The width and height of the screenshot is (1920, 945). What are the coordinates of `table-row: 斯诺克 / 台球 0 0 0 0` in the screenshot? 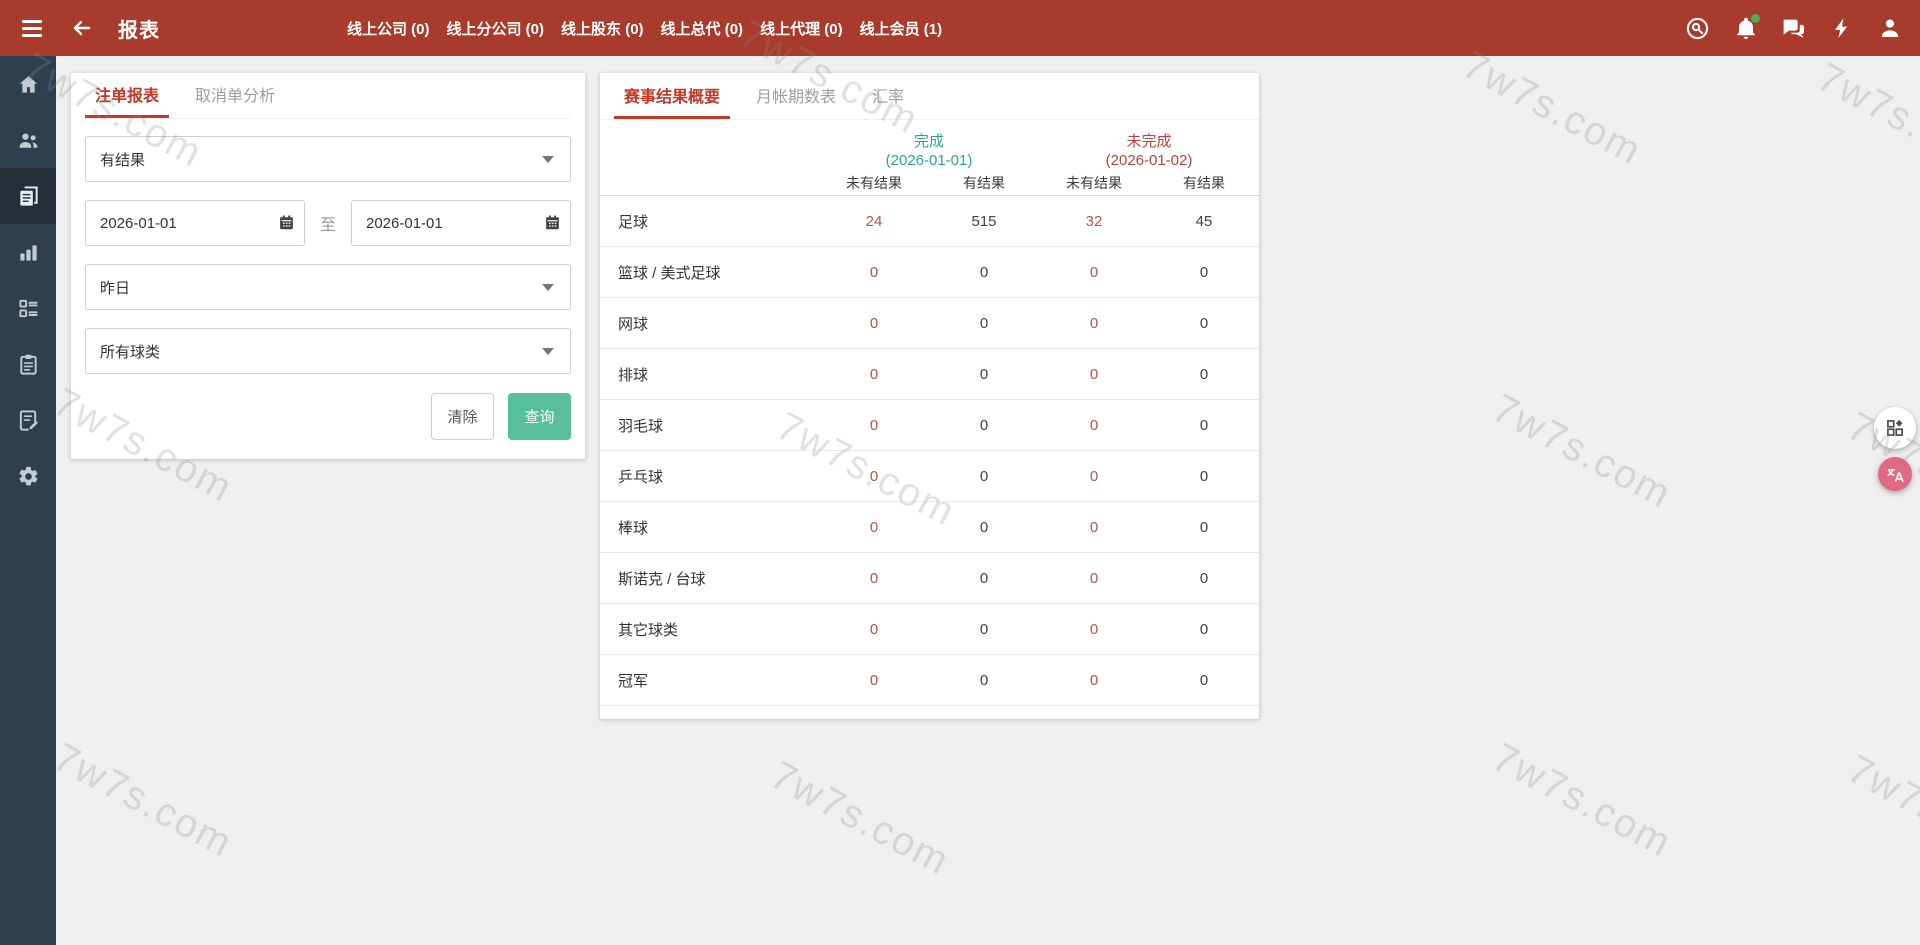 It's located at (929, 578).